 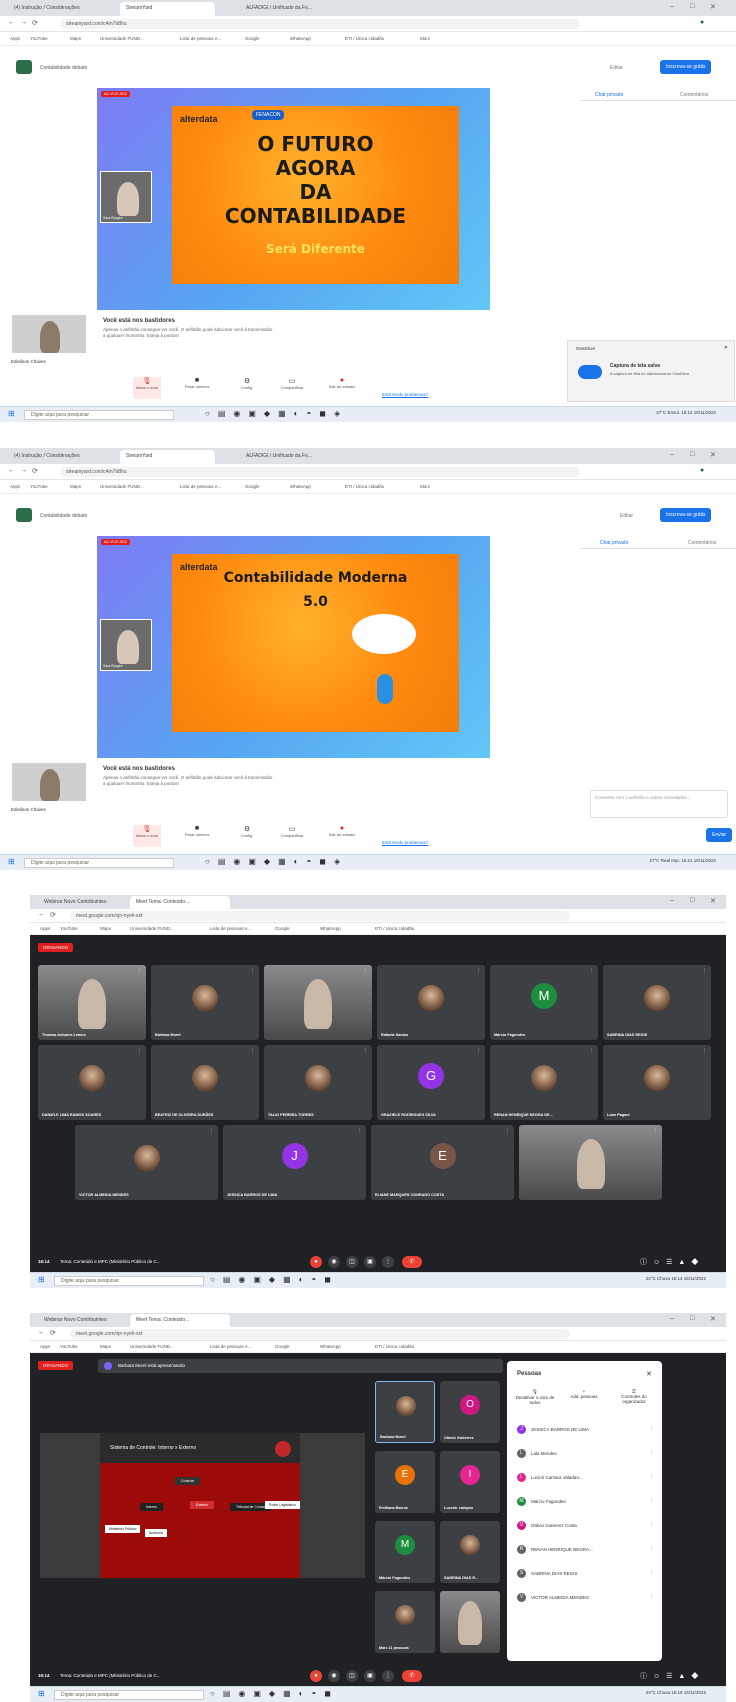 What do you see at coordinates (92, 1002) in the screenshot?
I see `participant-tile: ⋮ Thomaz Antunes Lemos` at bounding box center [92, 1002].